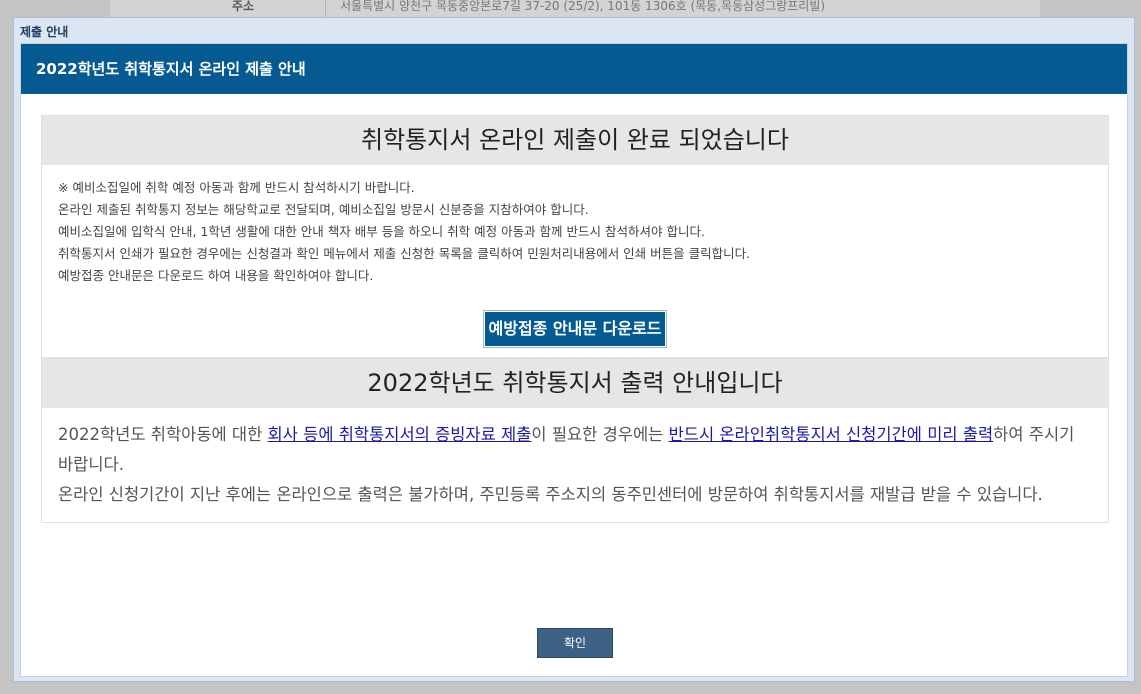 The width and height of the screenshot is (1141, 694). What do you see at coordinates (216, 275) in the screenshot?
I see `note-line: 예방접종 안내문은 다운로드 하여 내용을 확인하여야 합니다.` at bounding box center [216, 275].